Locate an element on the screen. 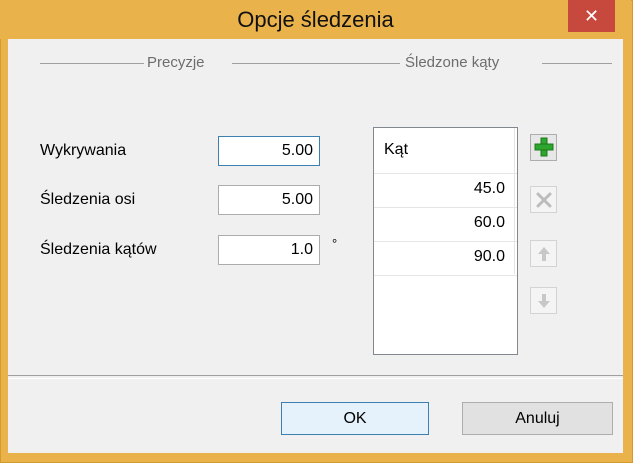 The image size is (633, 463). angle-tracking-label: Śledzenia kątów is located at coordinates (98, 249).